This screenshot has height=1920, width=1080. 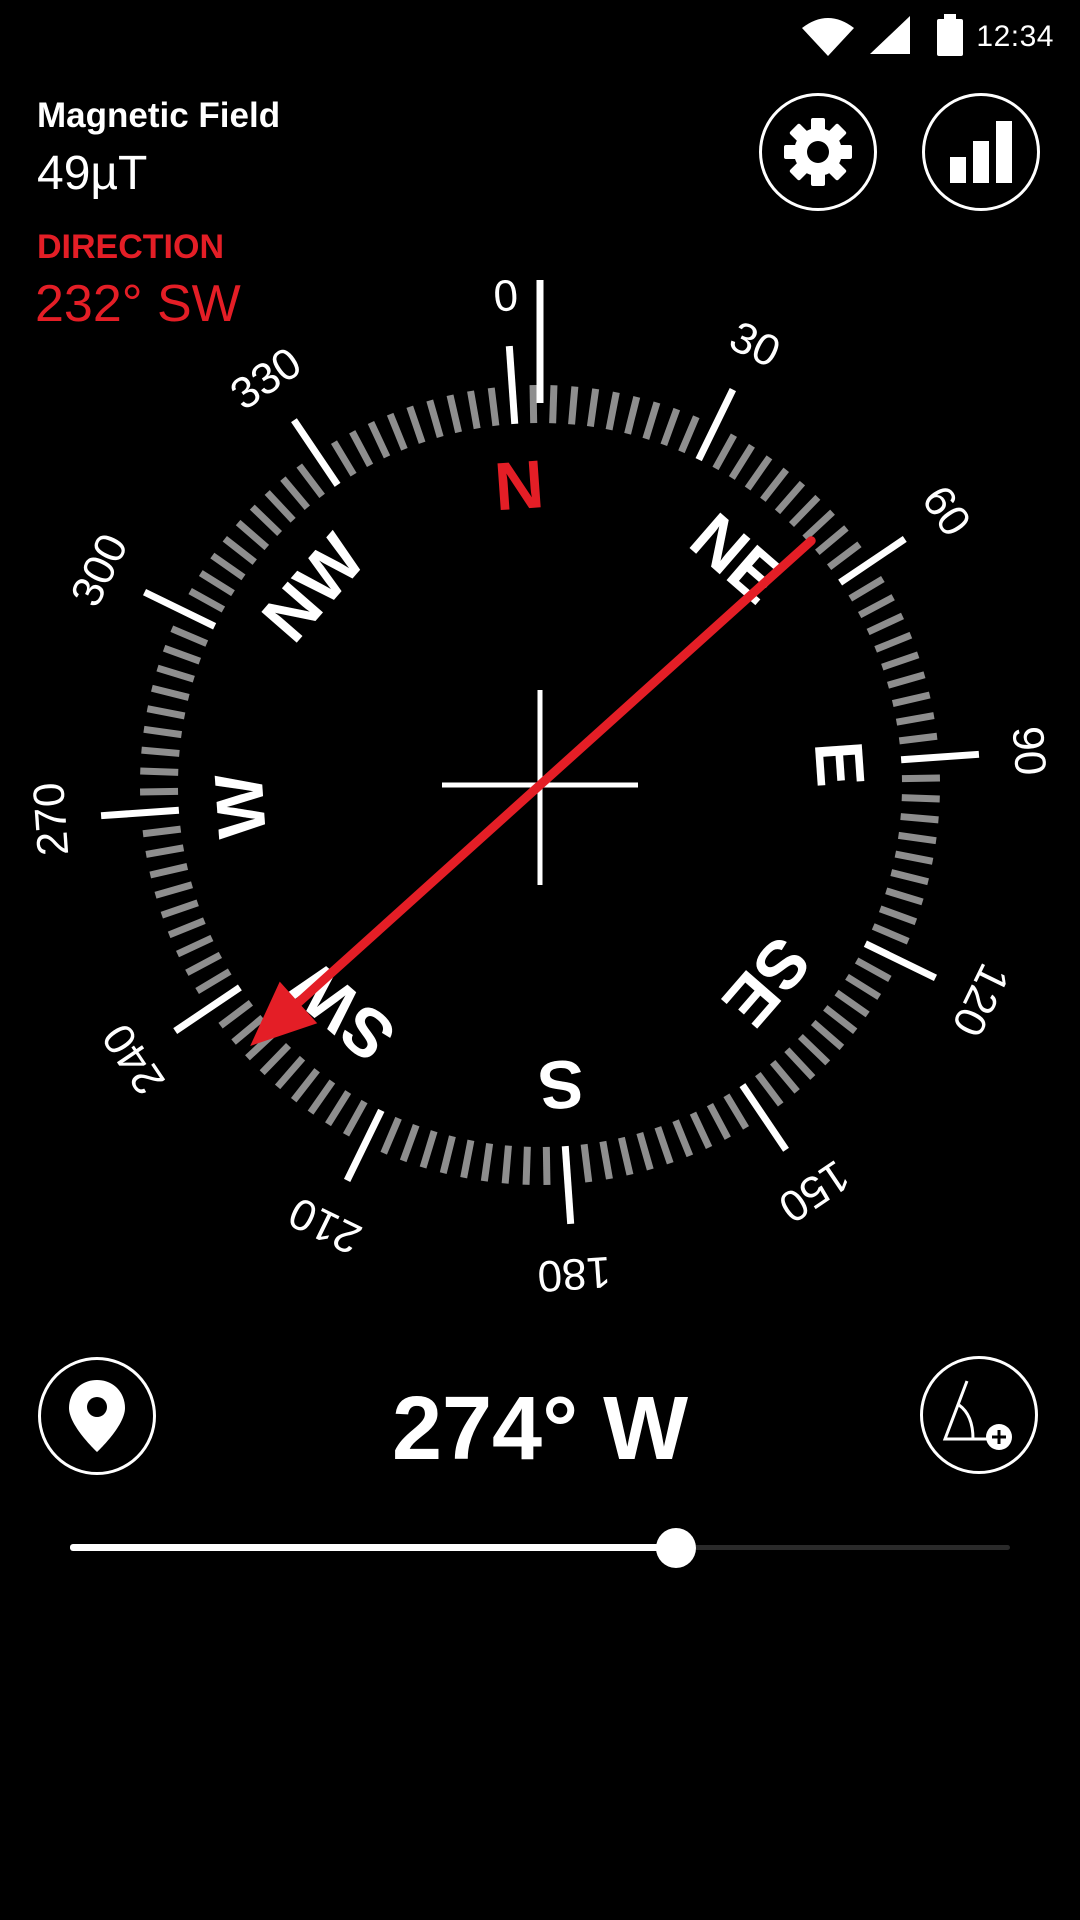 I want to click on status-bar: 12:34, so click(x=540, y=38).